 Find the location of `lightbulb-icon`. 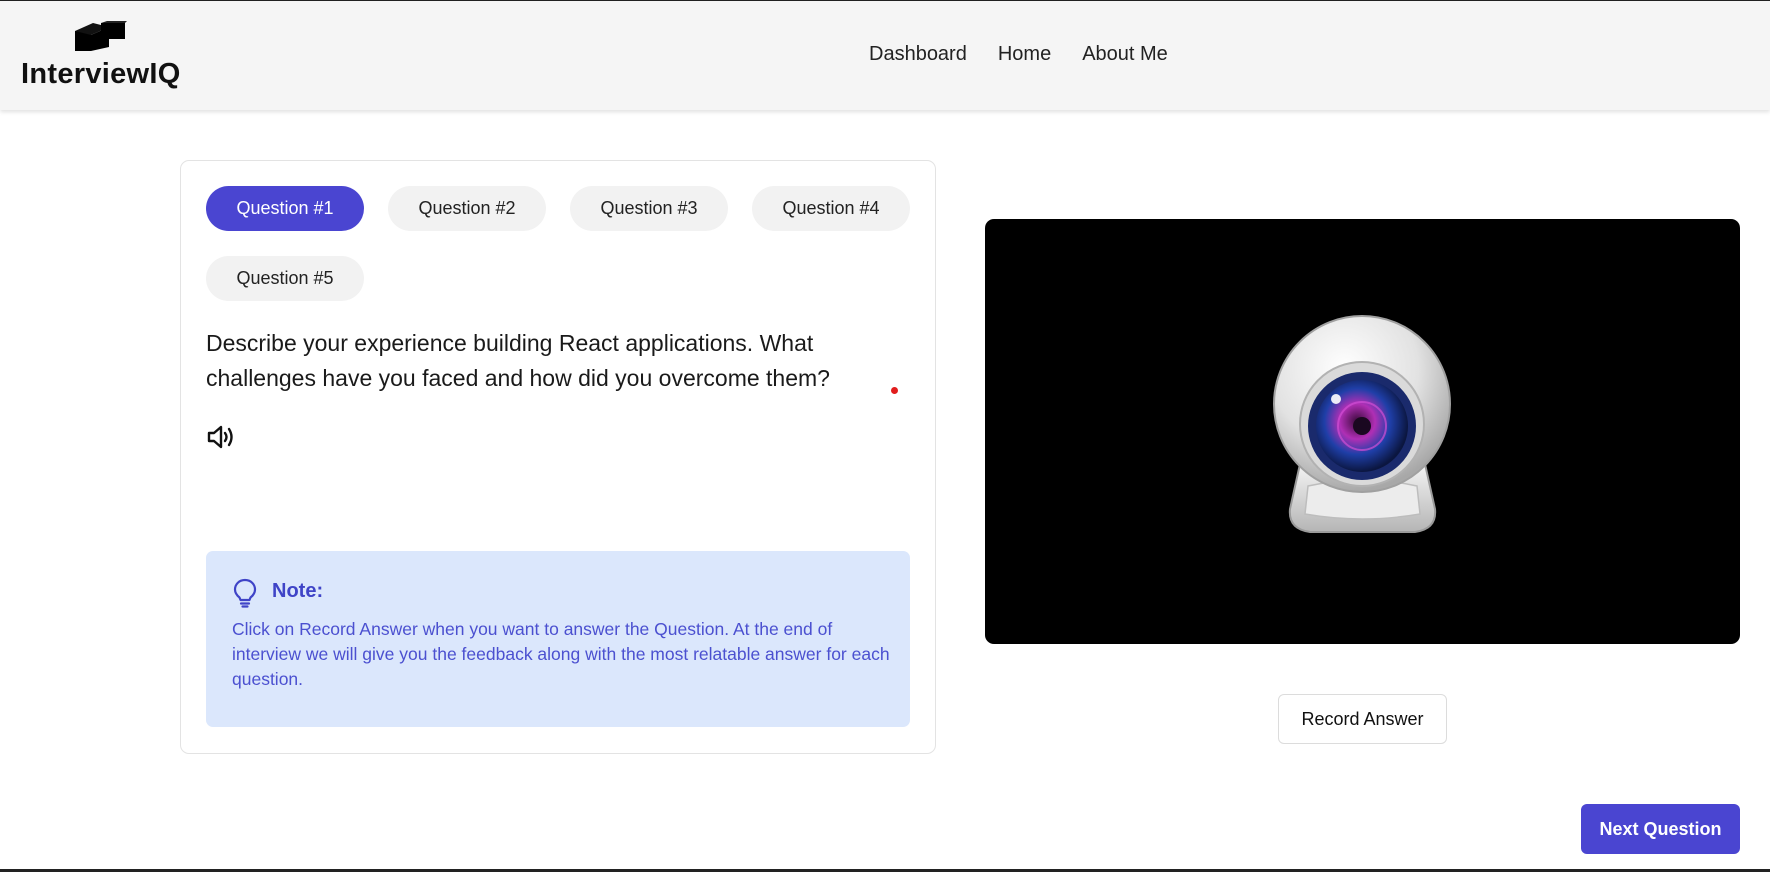

lightbulb-icon is located at coordinates (245, 593).